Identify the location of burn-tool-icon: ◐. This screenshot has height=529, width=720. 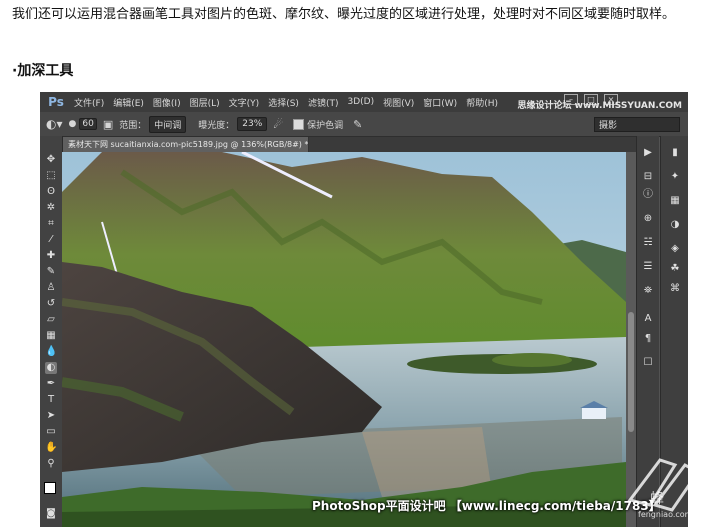
(51, 368).